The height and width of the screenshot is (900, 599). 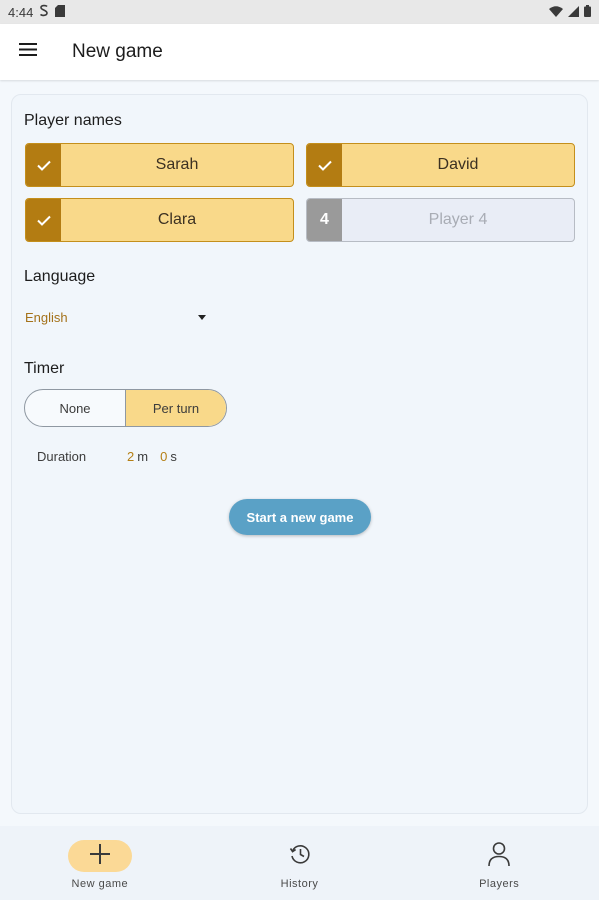 I want to click on player-names-label: Player names, so click(x=73, y=120).